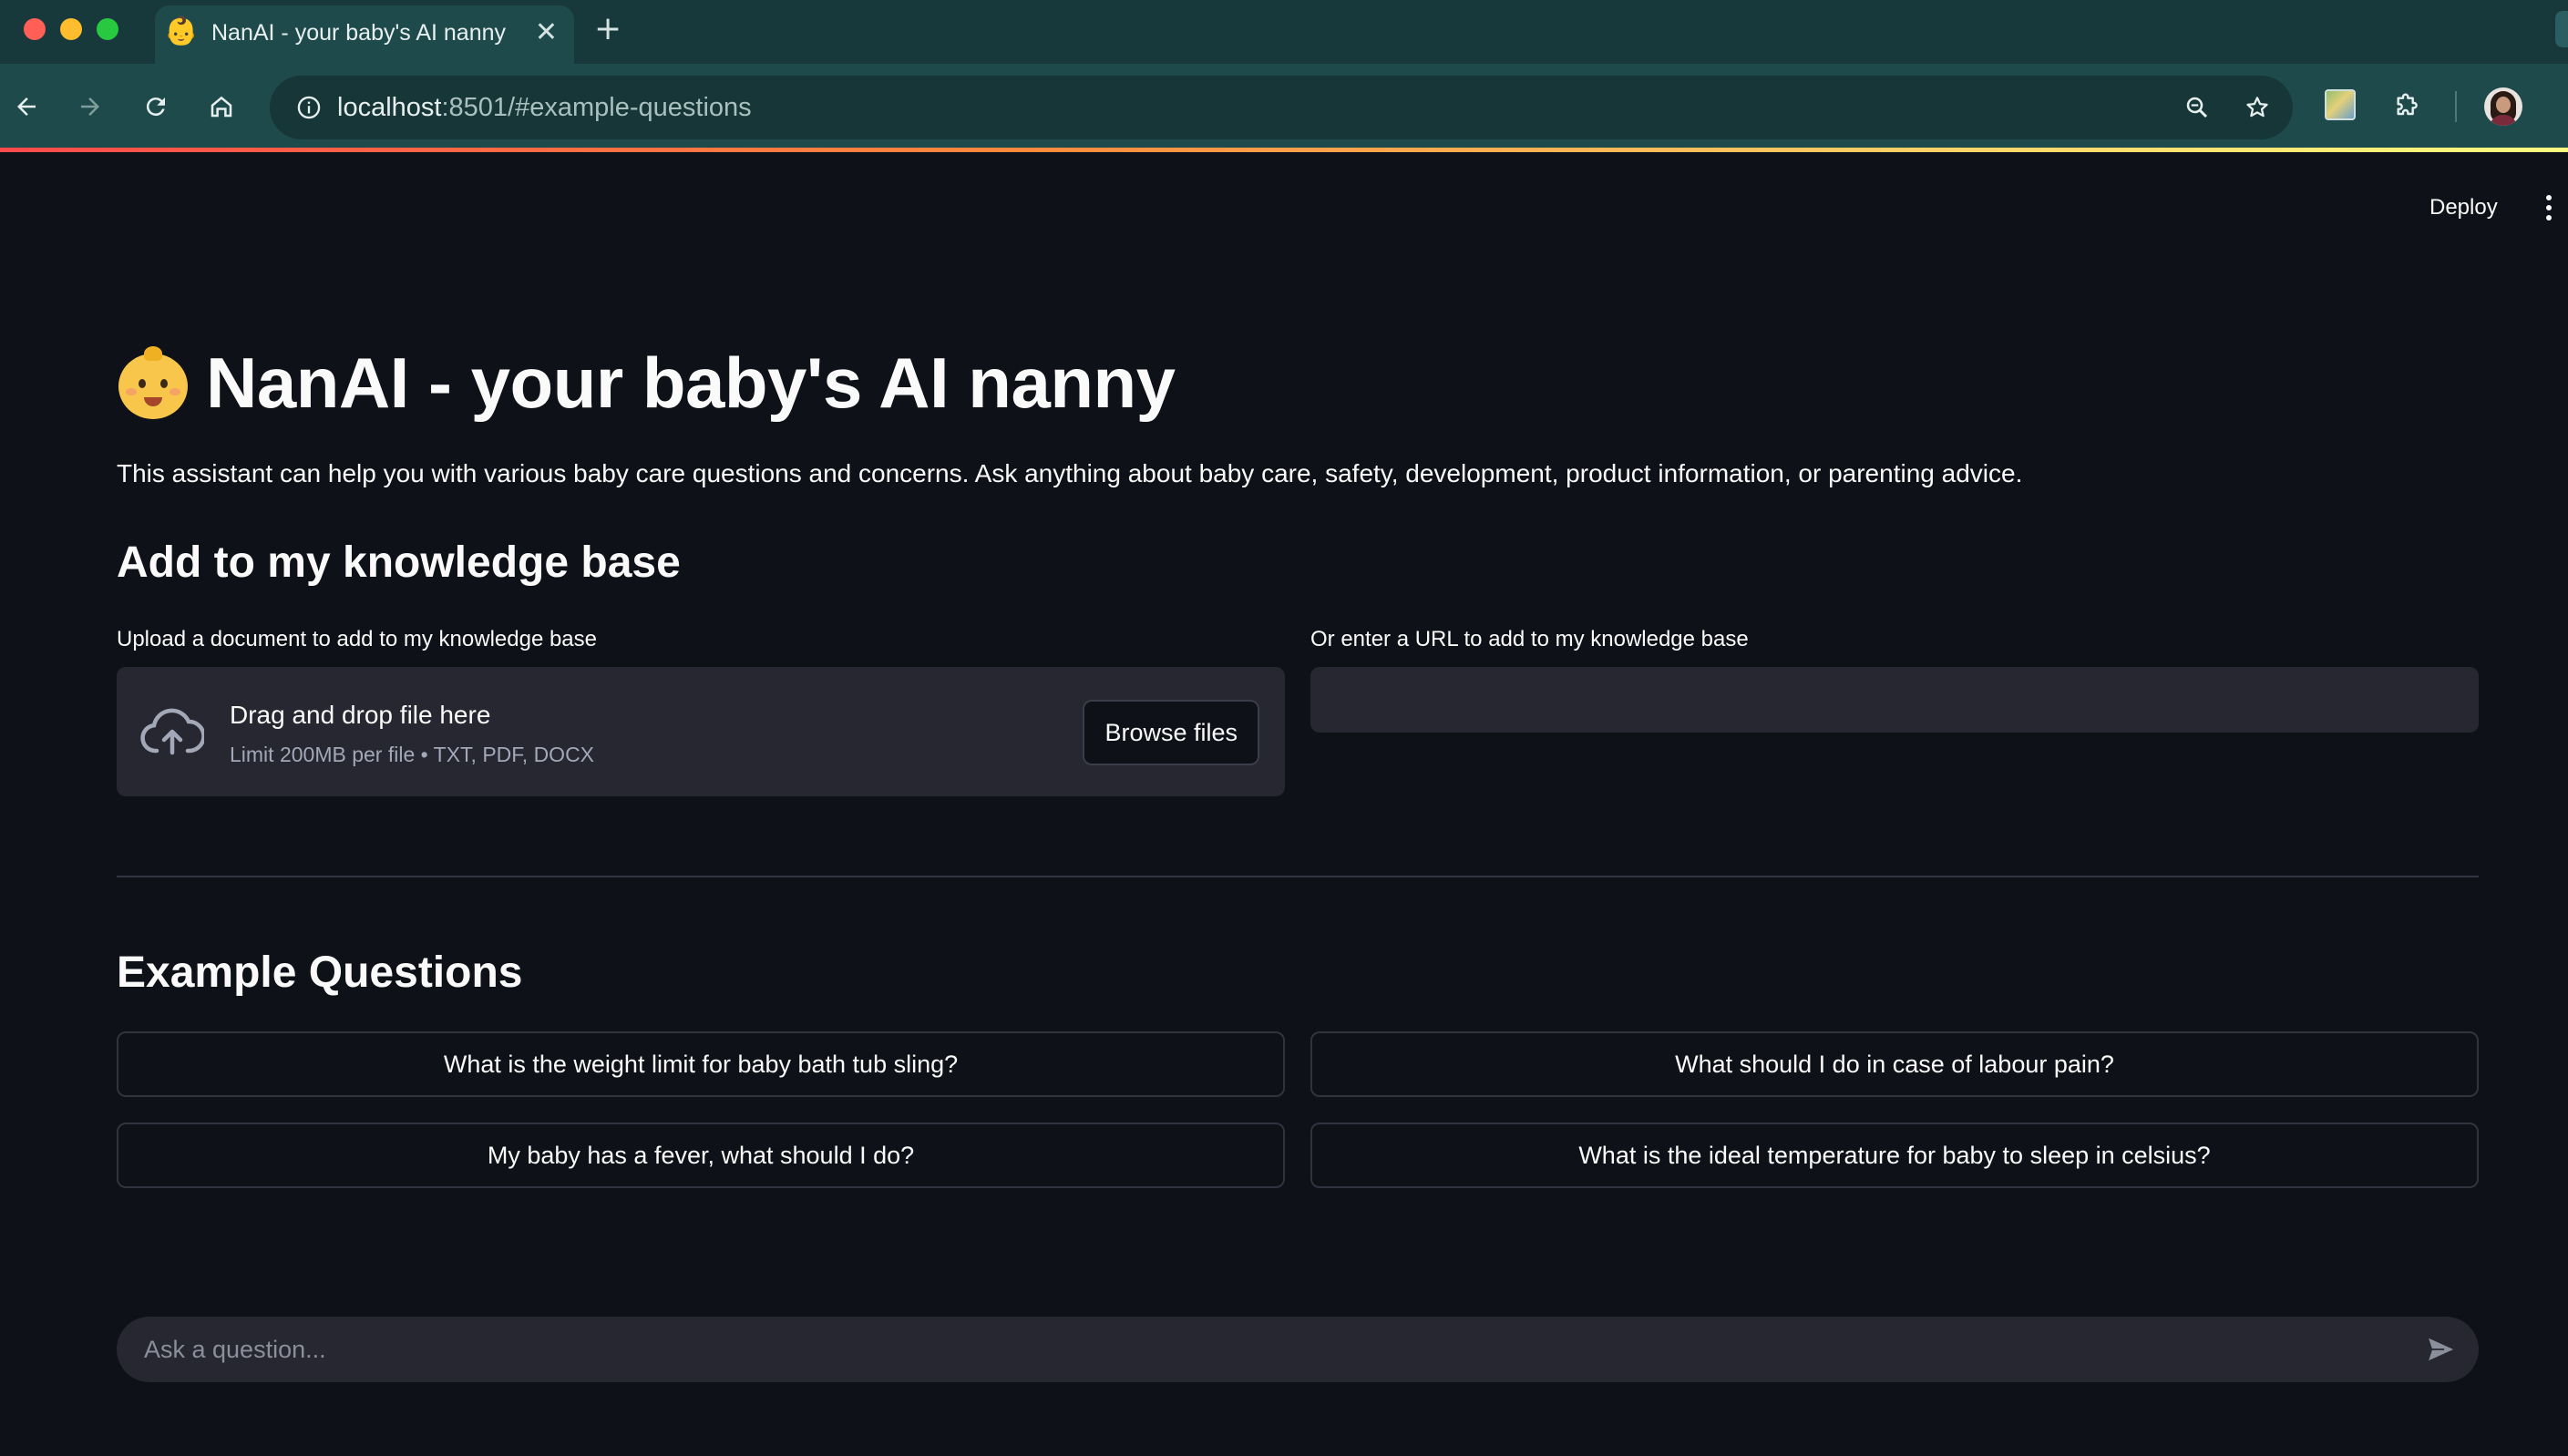 The height and width of the screenshot is (1456, 2568). I want to click on cloud-upload-icon, so click(172, 731).